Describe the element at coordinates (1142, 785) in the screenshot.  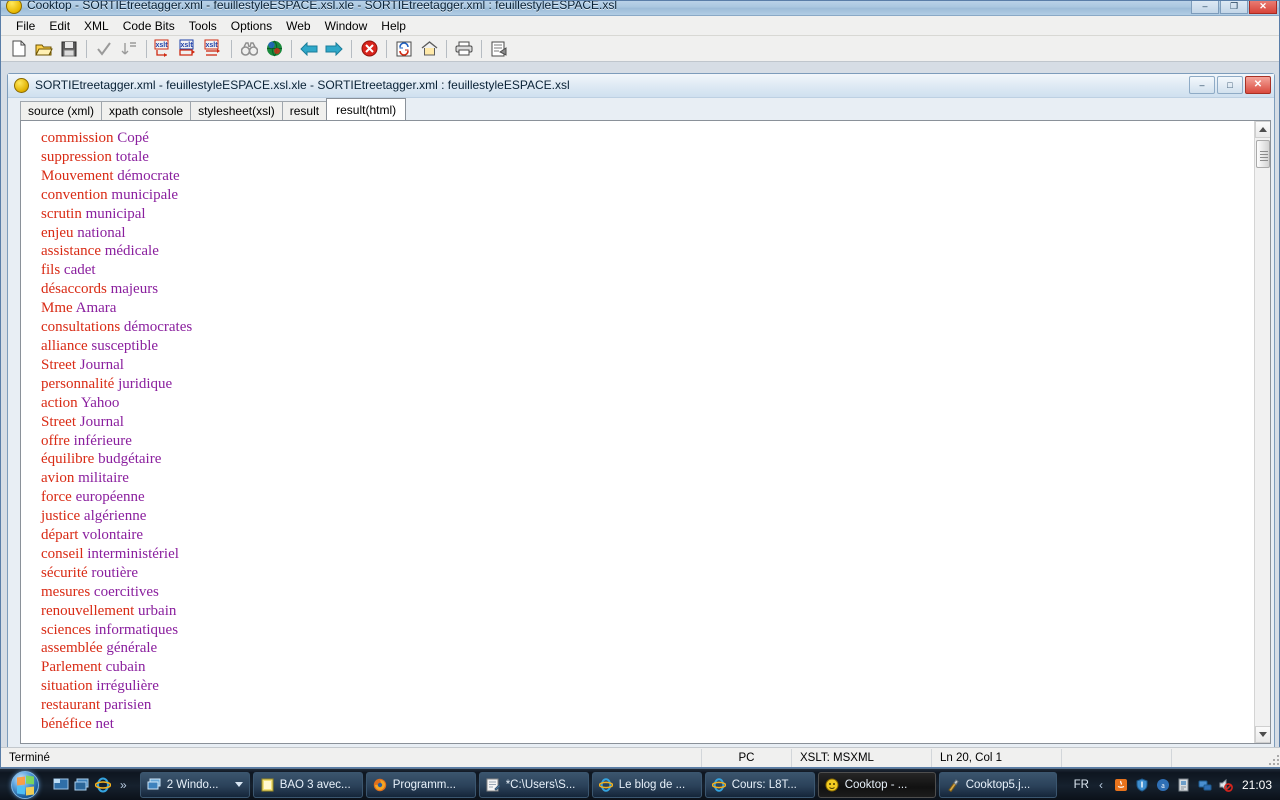
I see `antivirus-tray-icon` at that location.